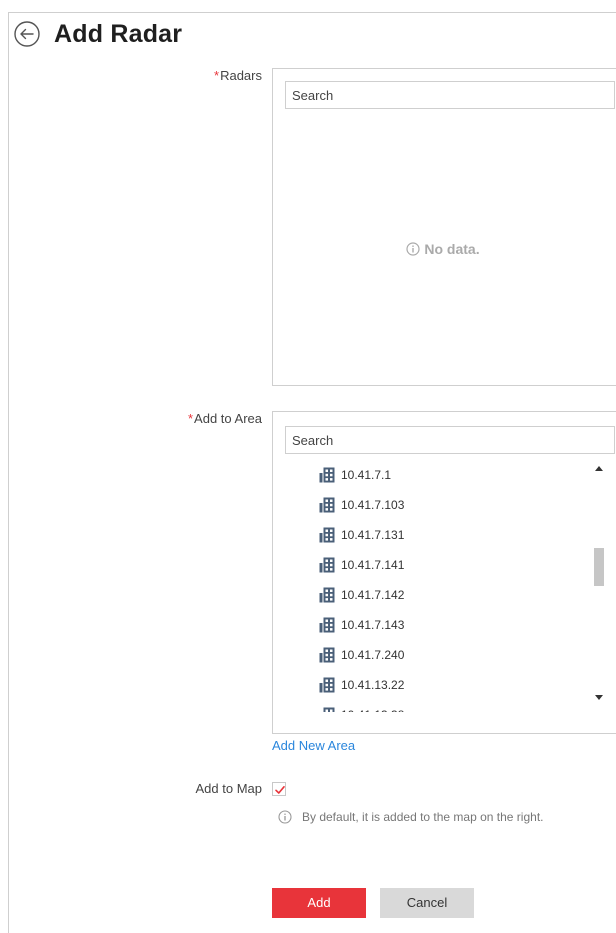 The height and width of the screenshot is (933, 616). Describe the element at coordinates (319, 903) in the screenshot. I see `add-button: Add` at that location.